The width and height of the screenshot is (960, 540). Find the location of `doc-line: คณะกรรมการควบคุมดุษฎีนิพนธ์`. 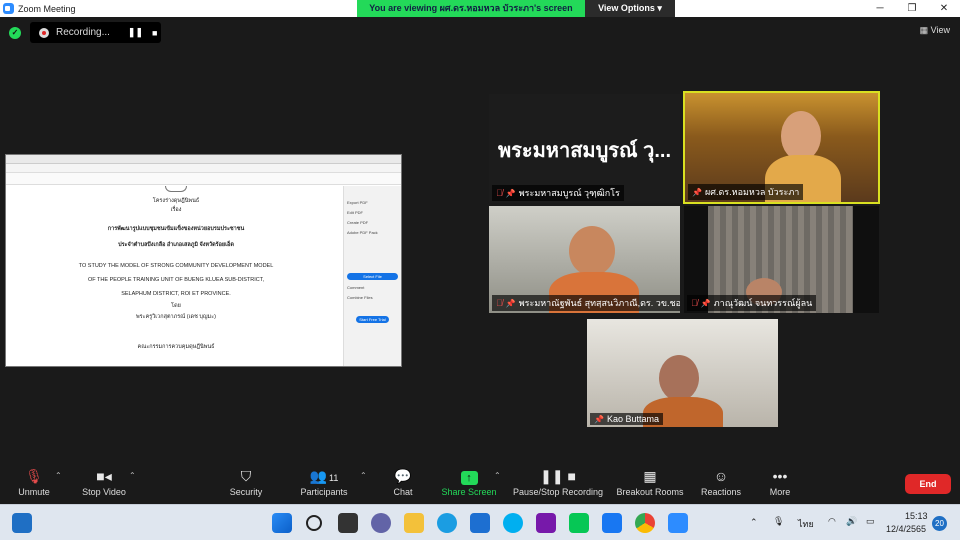

doc-line: คณะกรรมการควบคุมดุษฎีนิพนธ์ is located at coordinates (176, 347).